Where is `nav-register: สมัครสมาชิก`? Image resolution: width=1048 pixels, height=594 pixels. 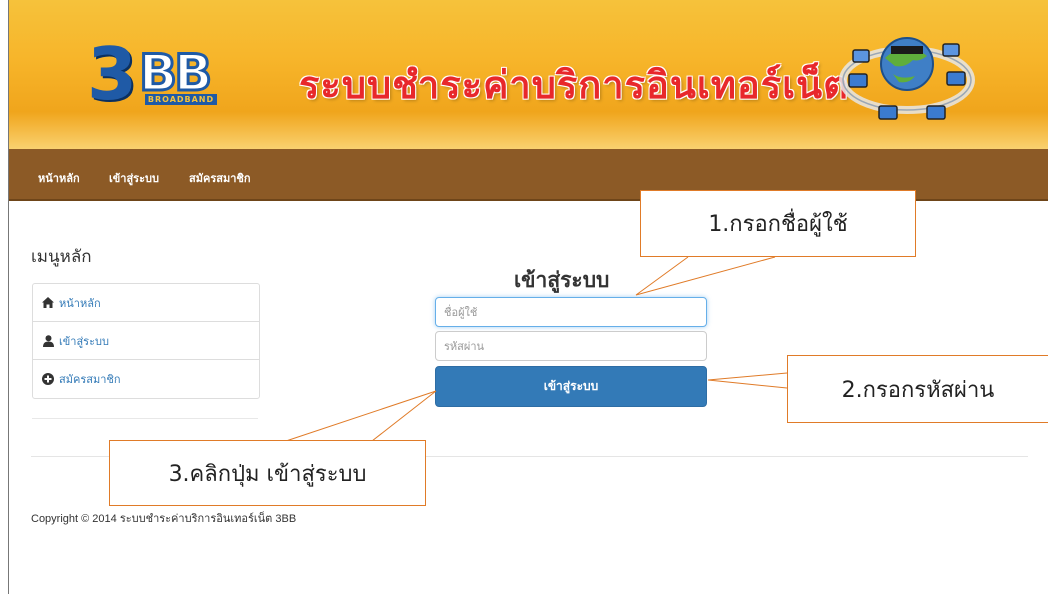
nav-register: สมัครสมาชิก is located at coordinates (220, 178).